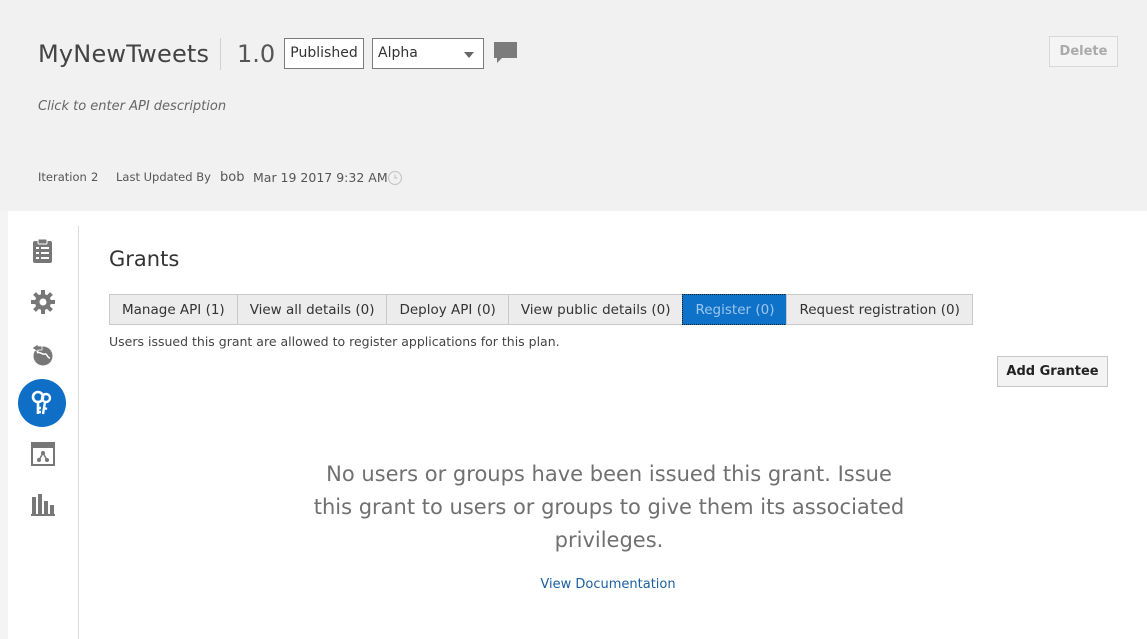  Describe the element at coordinates (256, 54) in the screenshot. I see `api-version: 1.0` at that location.